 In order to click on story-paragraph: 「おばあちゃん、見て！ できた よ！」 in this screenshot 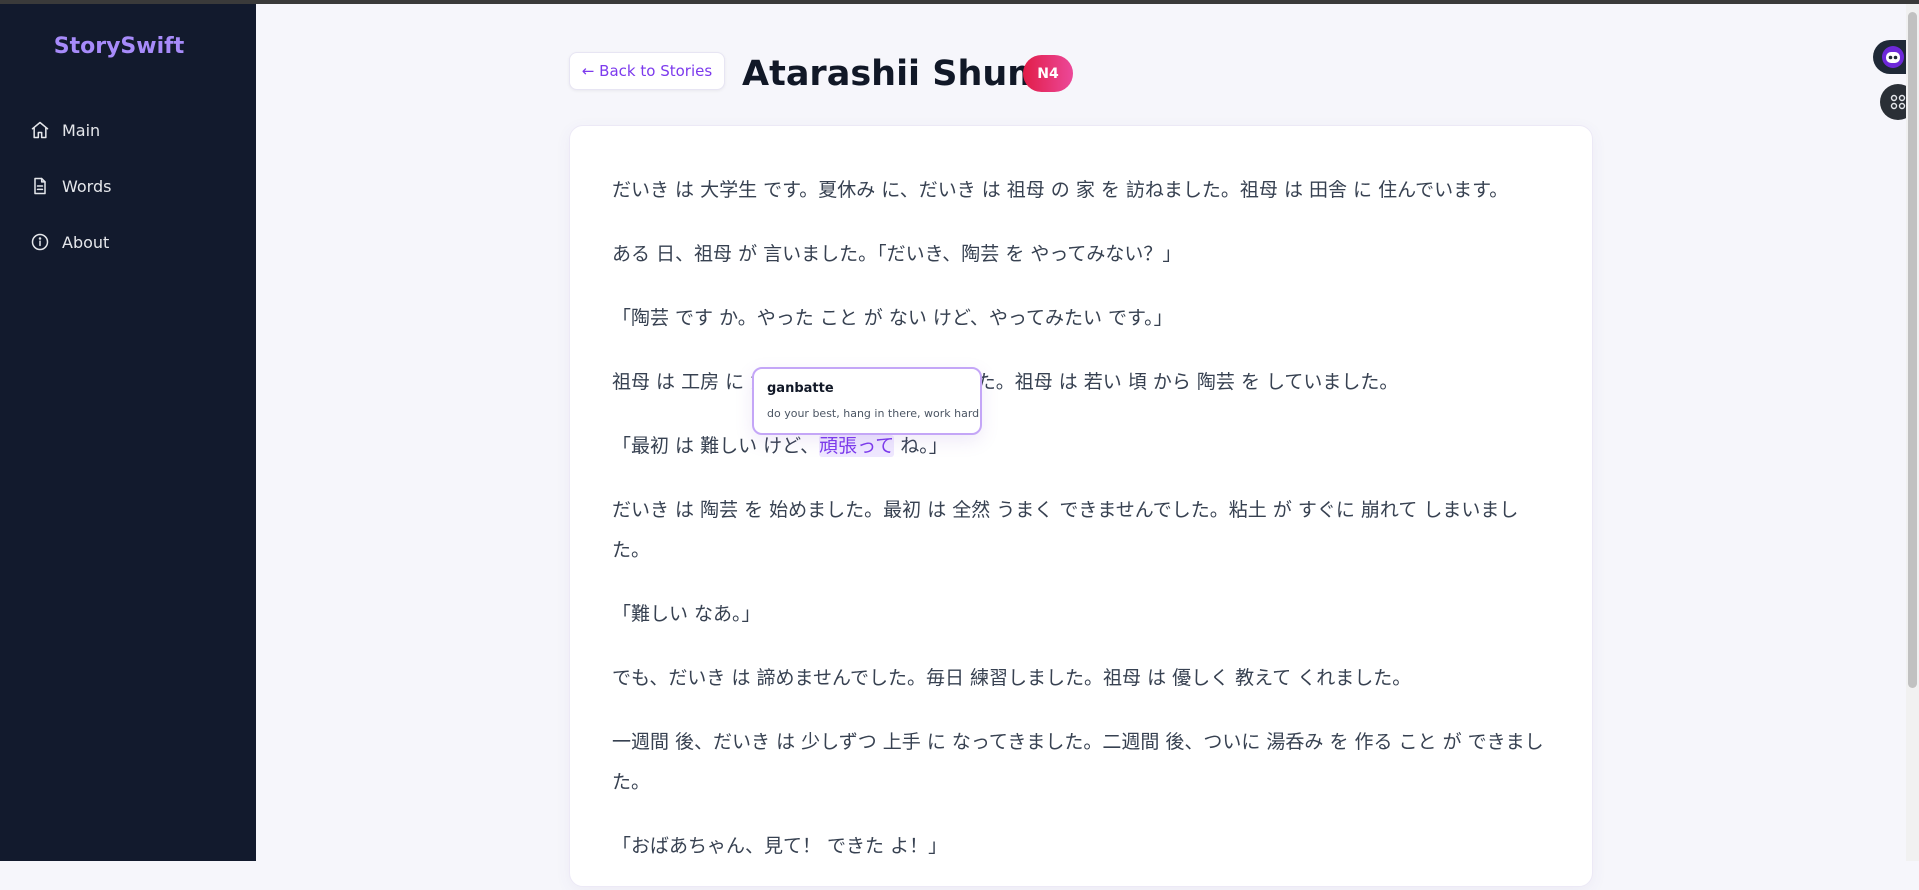, I will do `click(1082, 846)`.